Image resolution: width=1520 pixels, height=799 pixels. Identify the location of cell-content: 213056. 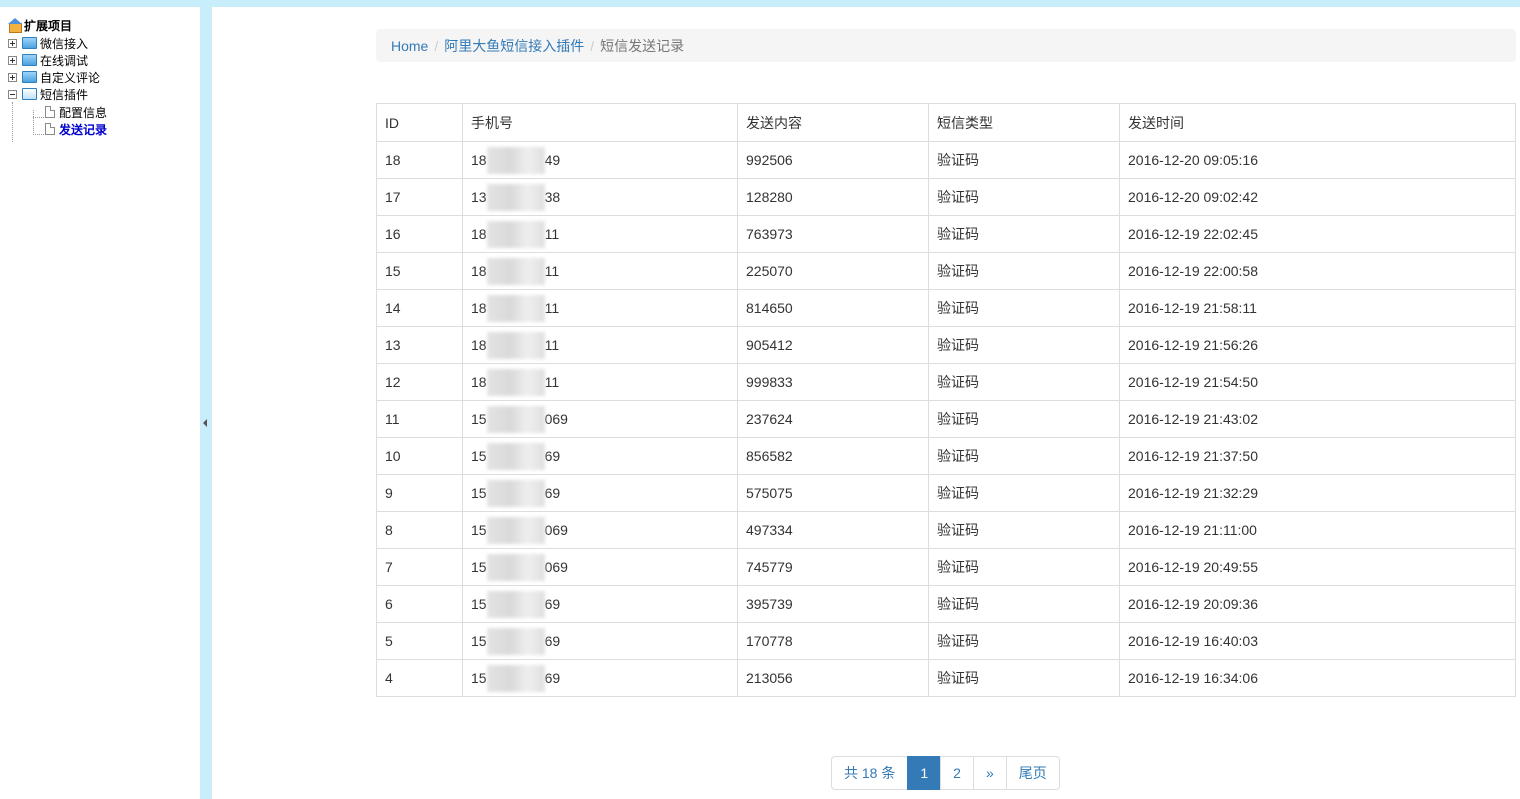
(833, 678).